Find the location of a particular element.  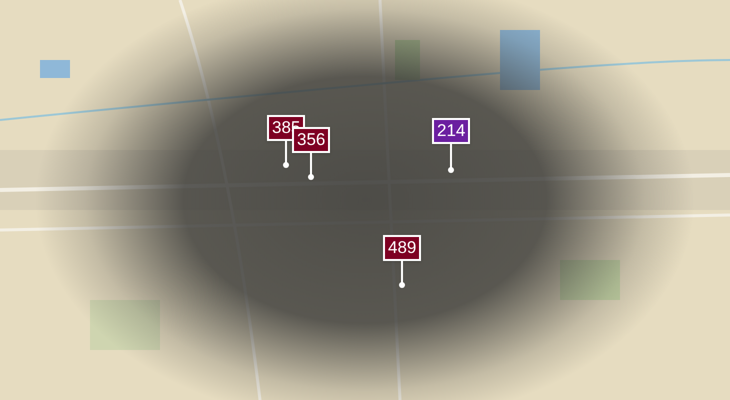

reading-marker: 214 is located at coordinates (451, 131).